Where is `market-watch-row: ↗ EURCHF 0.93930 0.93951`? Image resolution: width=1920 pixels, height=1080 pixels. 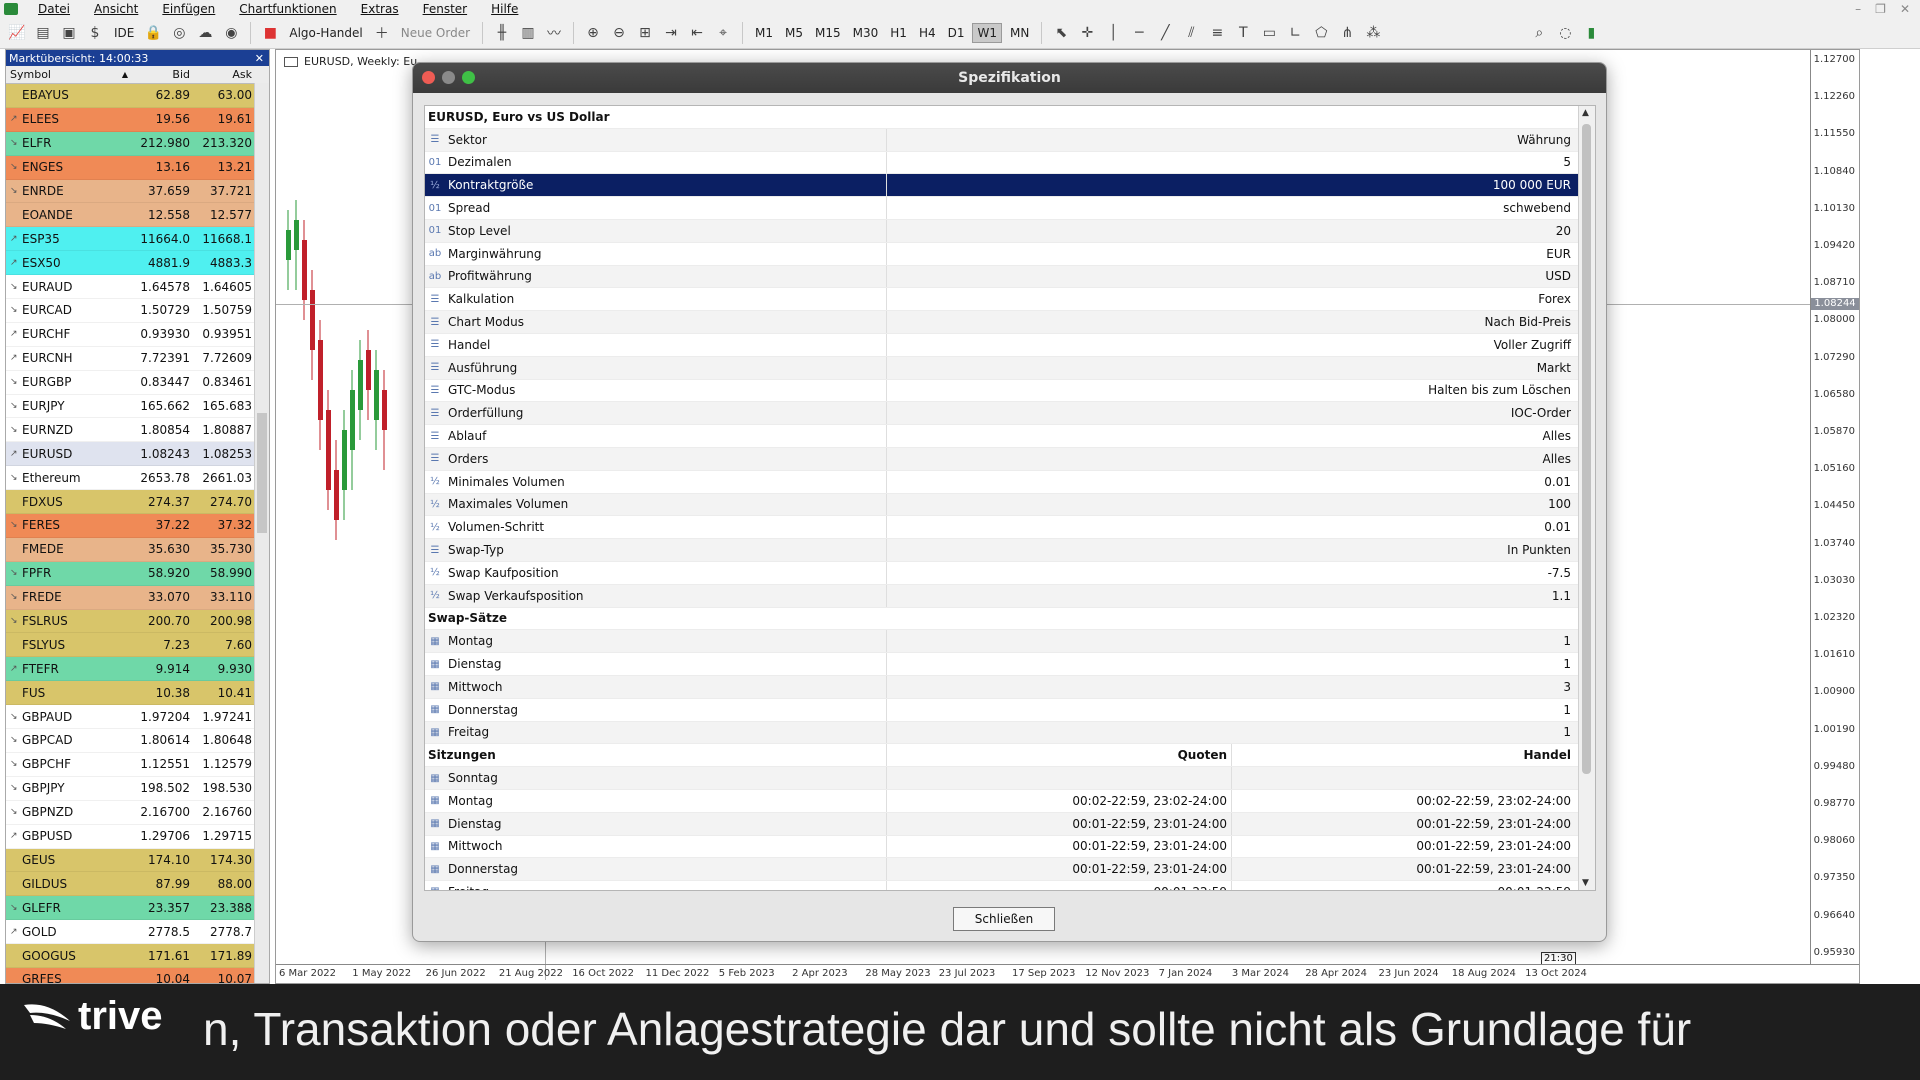
market-watch-row: ↗ EURCHF 0.93930 0.93951 is located at coordinates (137, 334).